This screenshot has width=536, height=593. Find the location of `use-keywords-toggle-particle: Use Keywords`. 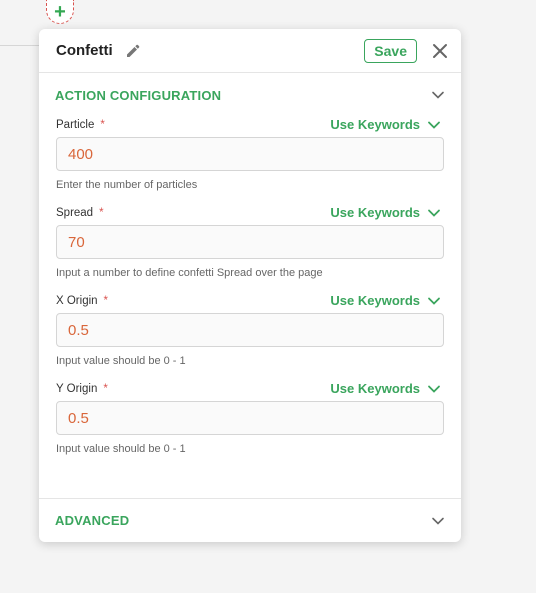

use-keywords-toggle-particle: Use Keywords is located at coordinates (387, 124).